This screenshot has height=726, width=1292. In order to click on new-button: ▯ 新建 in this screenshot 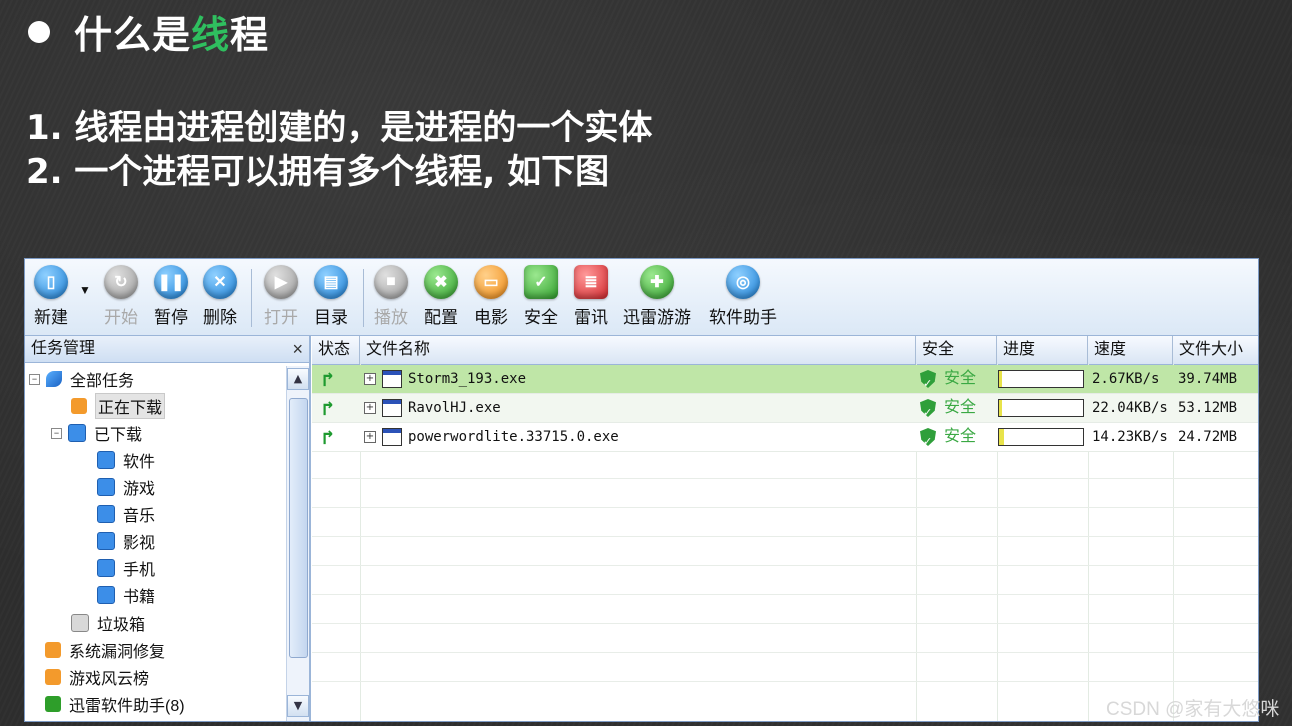, I will do `click(51, 296)`.